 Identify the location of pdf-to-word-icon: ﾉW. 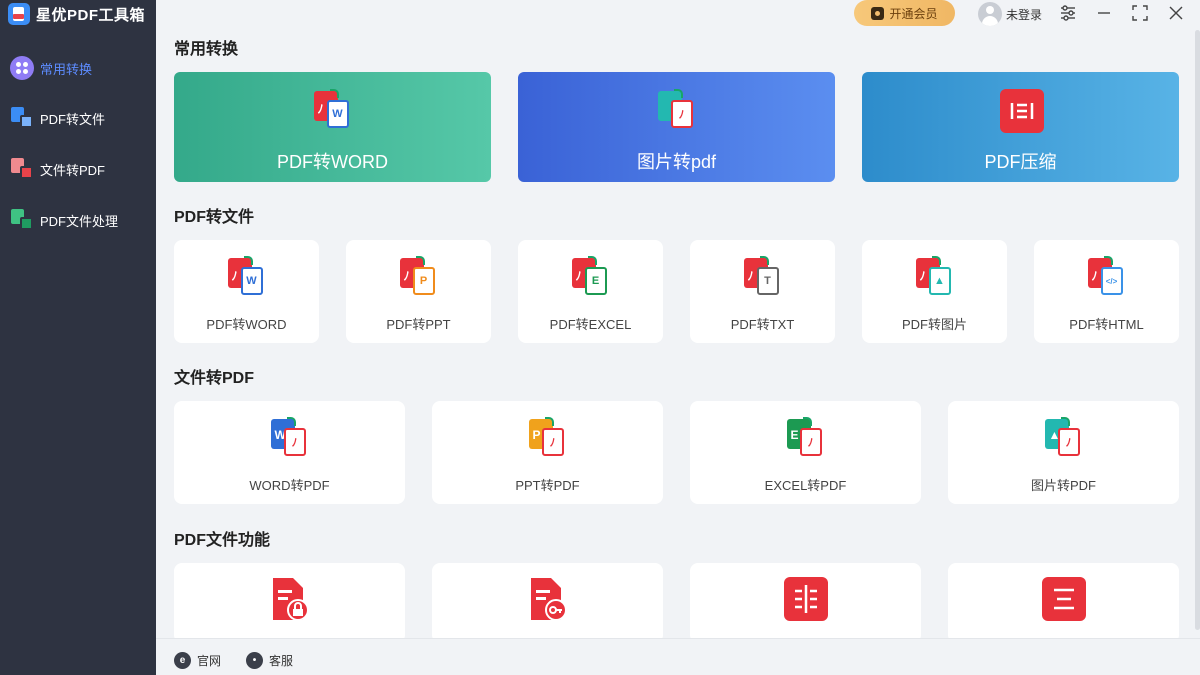
(247, 277).